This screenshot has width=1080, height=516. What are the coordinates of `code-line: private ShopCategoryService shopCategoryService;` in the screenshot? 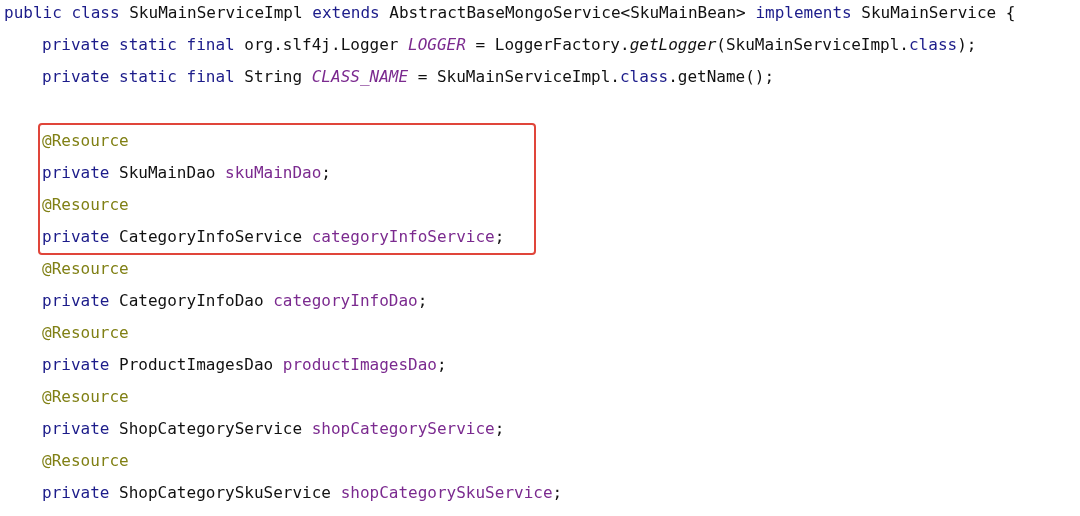 It's located at (274, 429).